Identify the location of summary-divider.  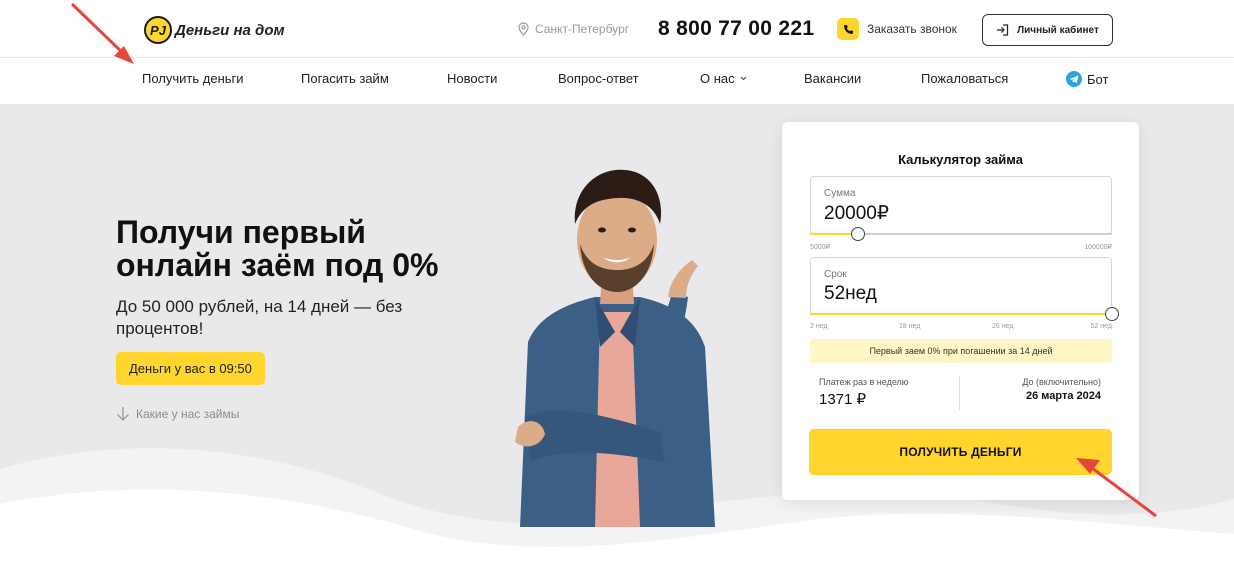
(959, 393).